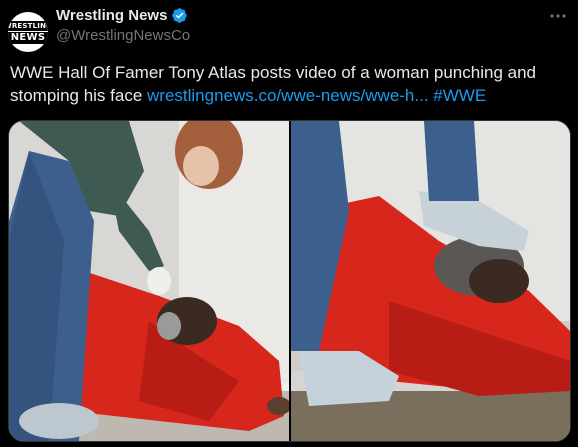  I want to click on verified-badge-icon, so click(180, 15).